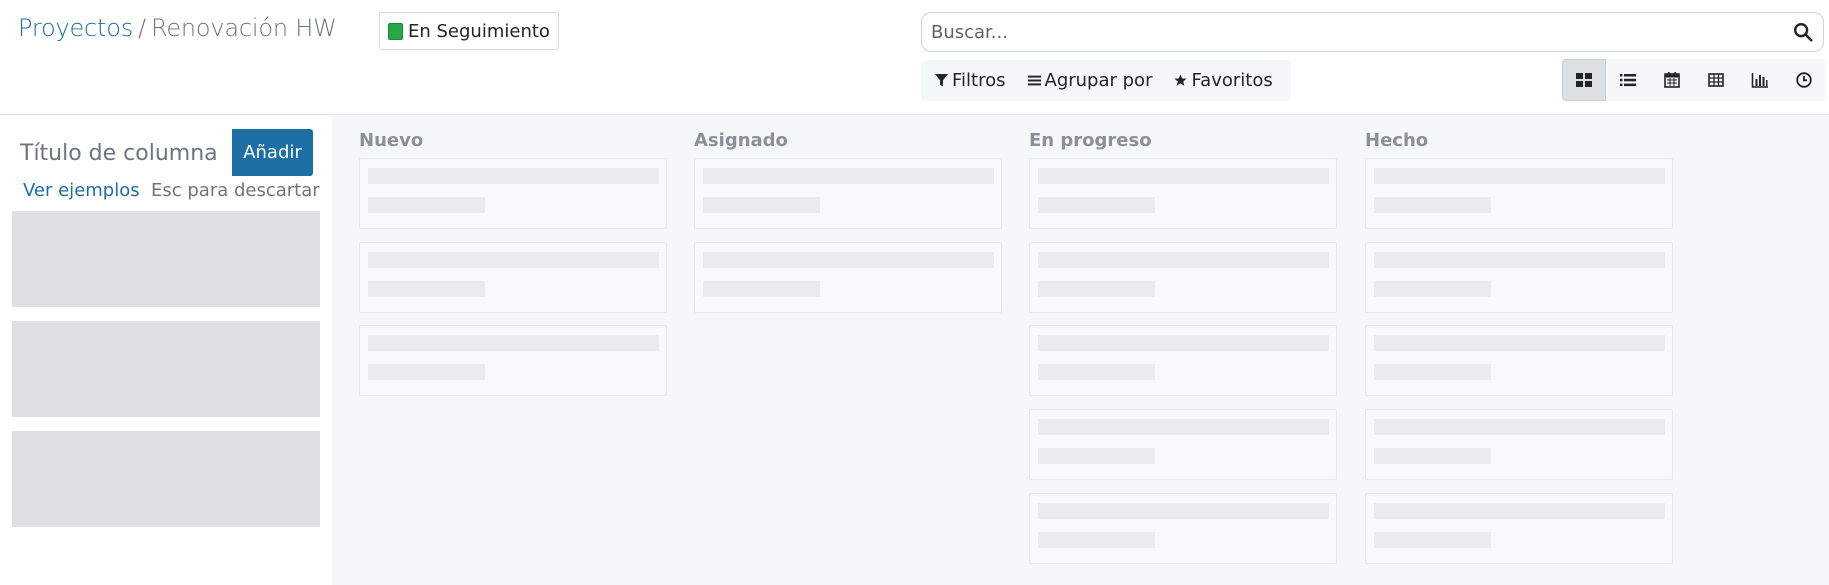  What do you see at coordinates (243, 28) in the screenshot?
I see `page-title: Renovación HW` at bounding box center [243, 28].